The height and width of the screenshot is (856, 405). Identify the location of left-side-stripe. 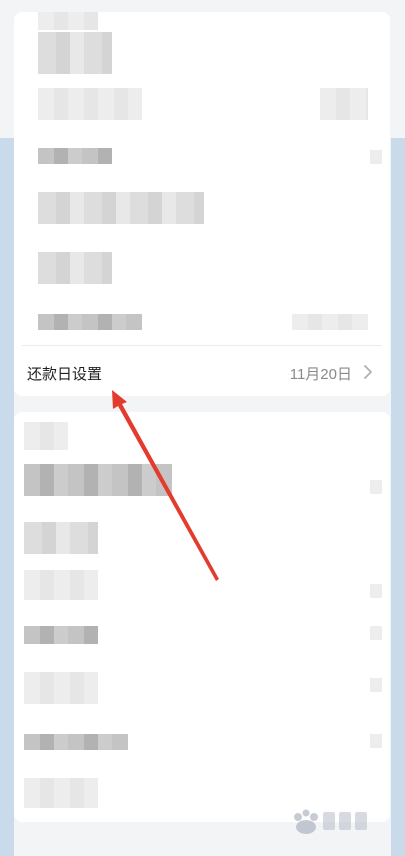
(7, 497).